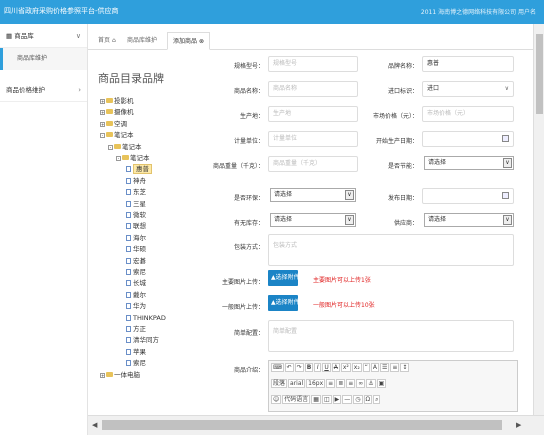 Image resolution: width=544 pixels, height=435 pixels. What do you see at coordinates (136, 181) in the screenshot?
I see `tree-brand-node: 神舟` at bounding box center [136, 181].